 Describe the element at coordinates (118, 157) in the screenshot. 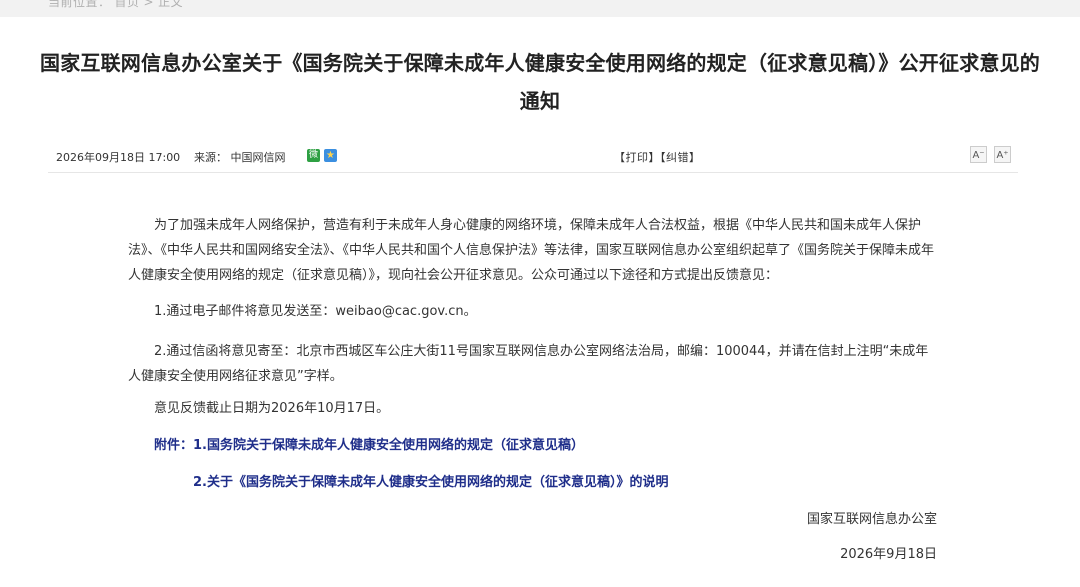

I see `publish-date: 2026年09月18日 17:00` at that location.